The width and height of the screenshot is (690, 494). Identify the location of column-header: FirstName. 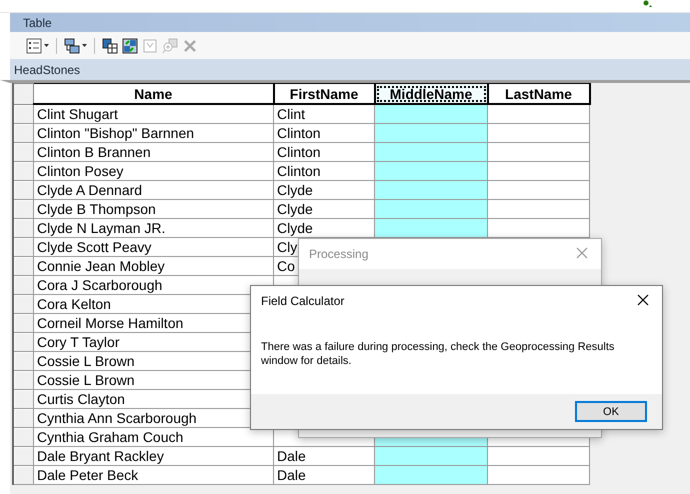
(324, 94).